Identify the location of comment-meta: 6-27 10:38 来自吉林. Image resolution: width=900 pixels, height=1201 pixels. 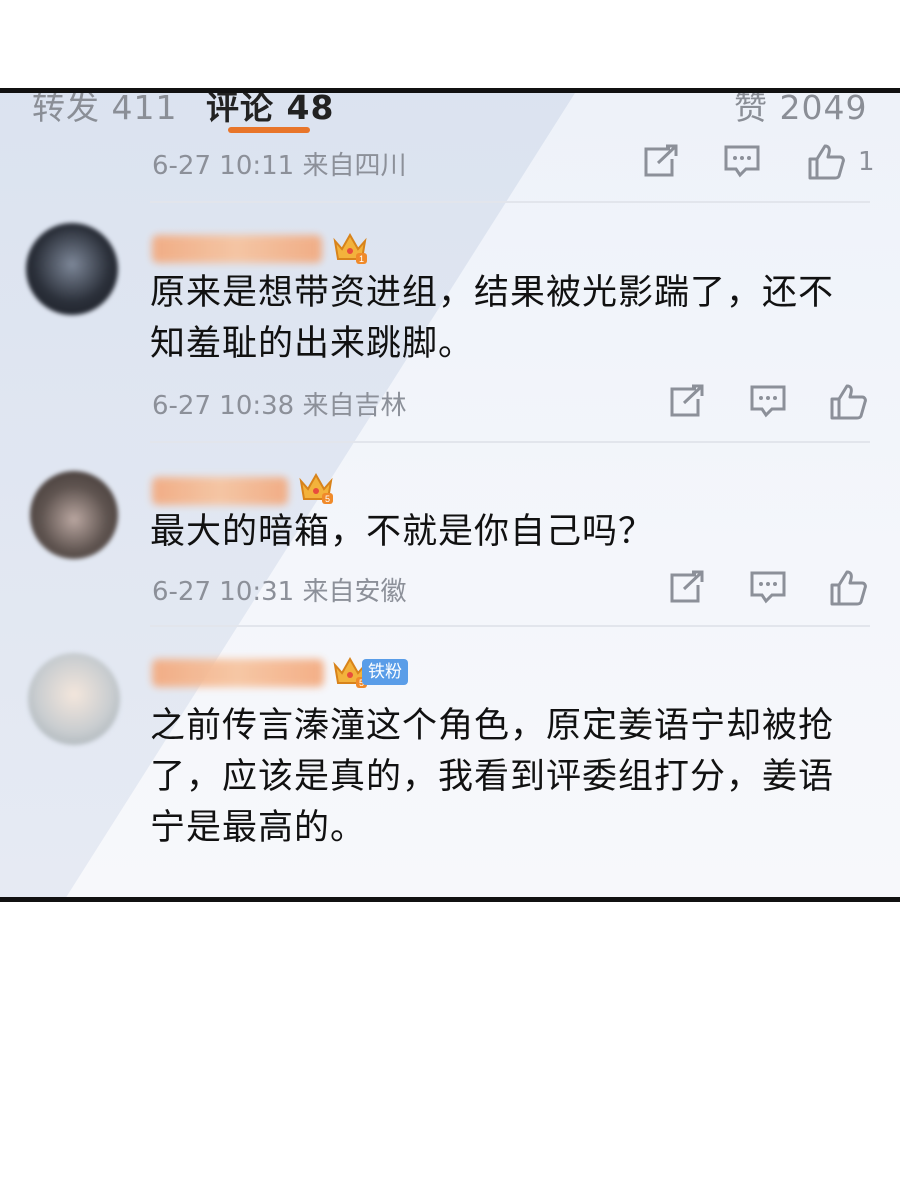
(279, 406).